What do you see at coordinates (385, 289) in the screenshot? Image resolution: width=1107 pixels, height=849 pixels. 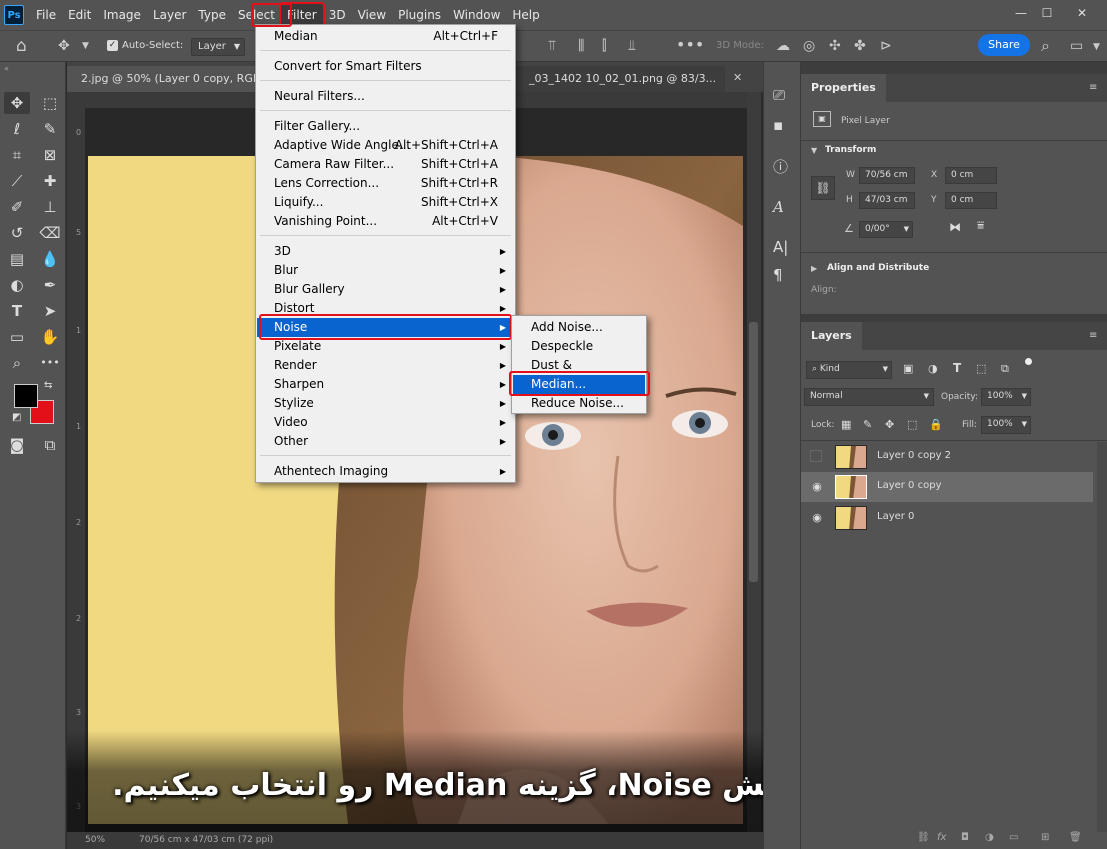 I see `menu-item-blur-gallery: Blur Gallery ▶` at bounding box center [385, 289].